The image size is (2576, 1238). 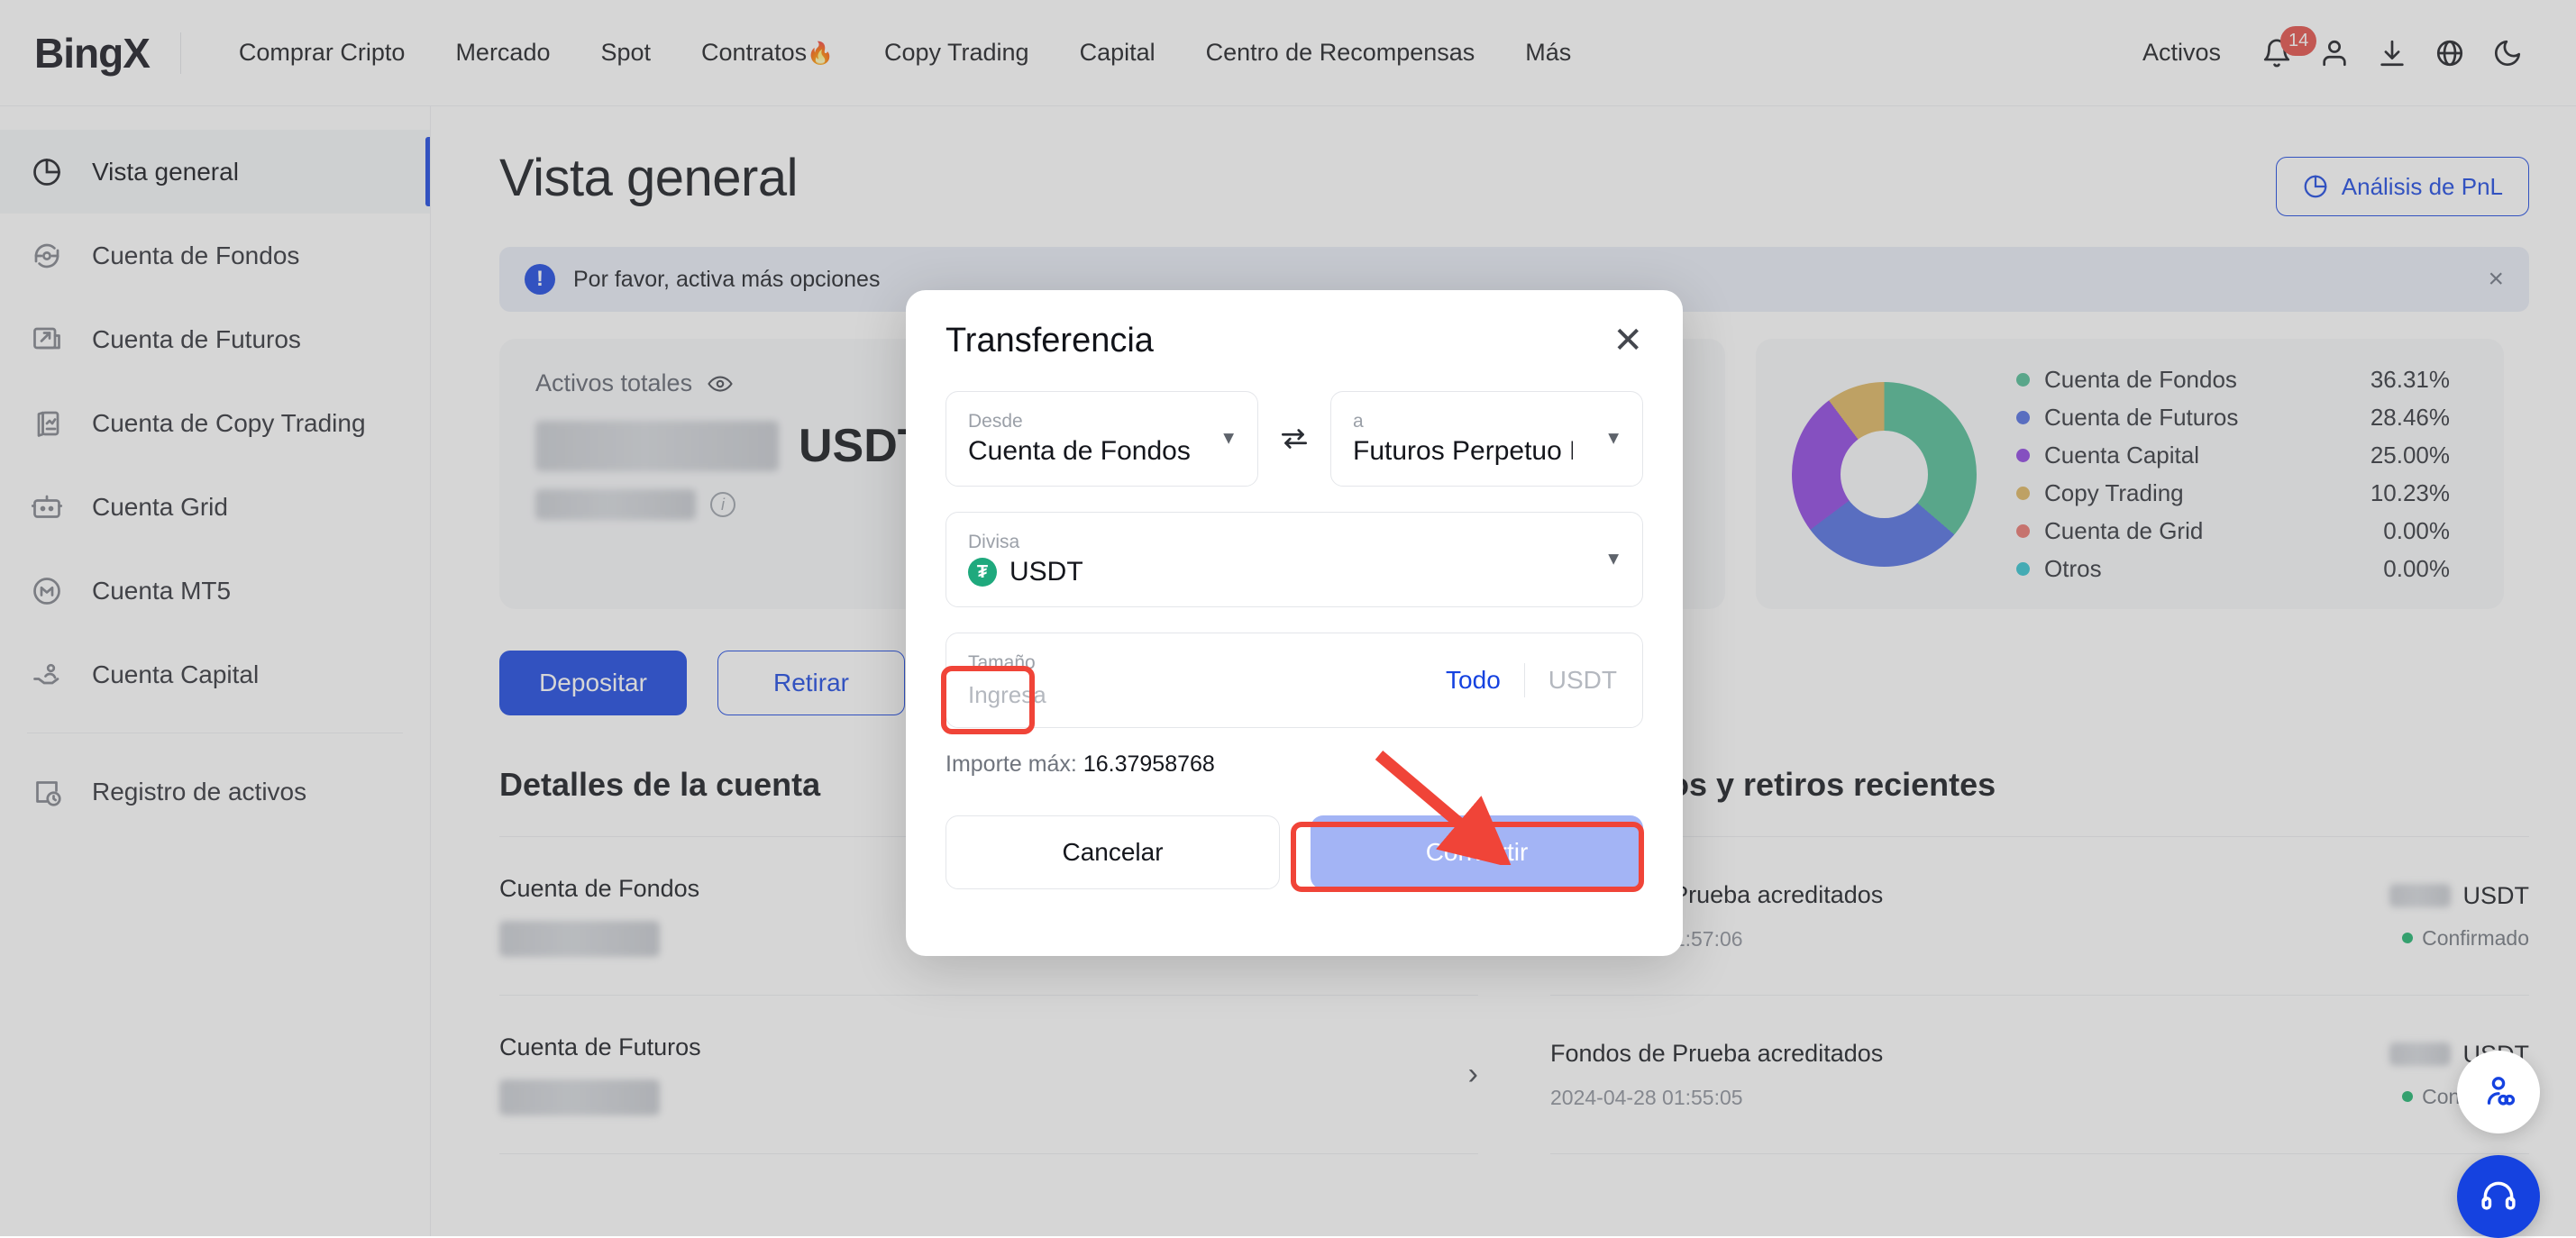 I want to click on support-fab-button, so click(x=2498, y=1196).